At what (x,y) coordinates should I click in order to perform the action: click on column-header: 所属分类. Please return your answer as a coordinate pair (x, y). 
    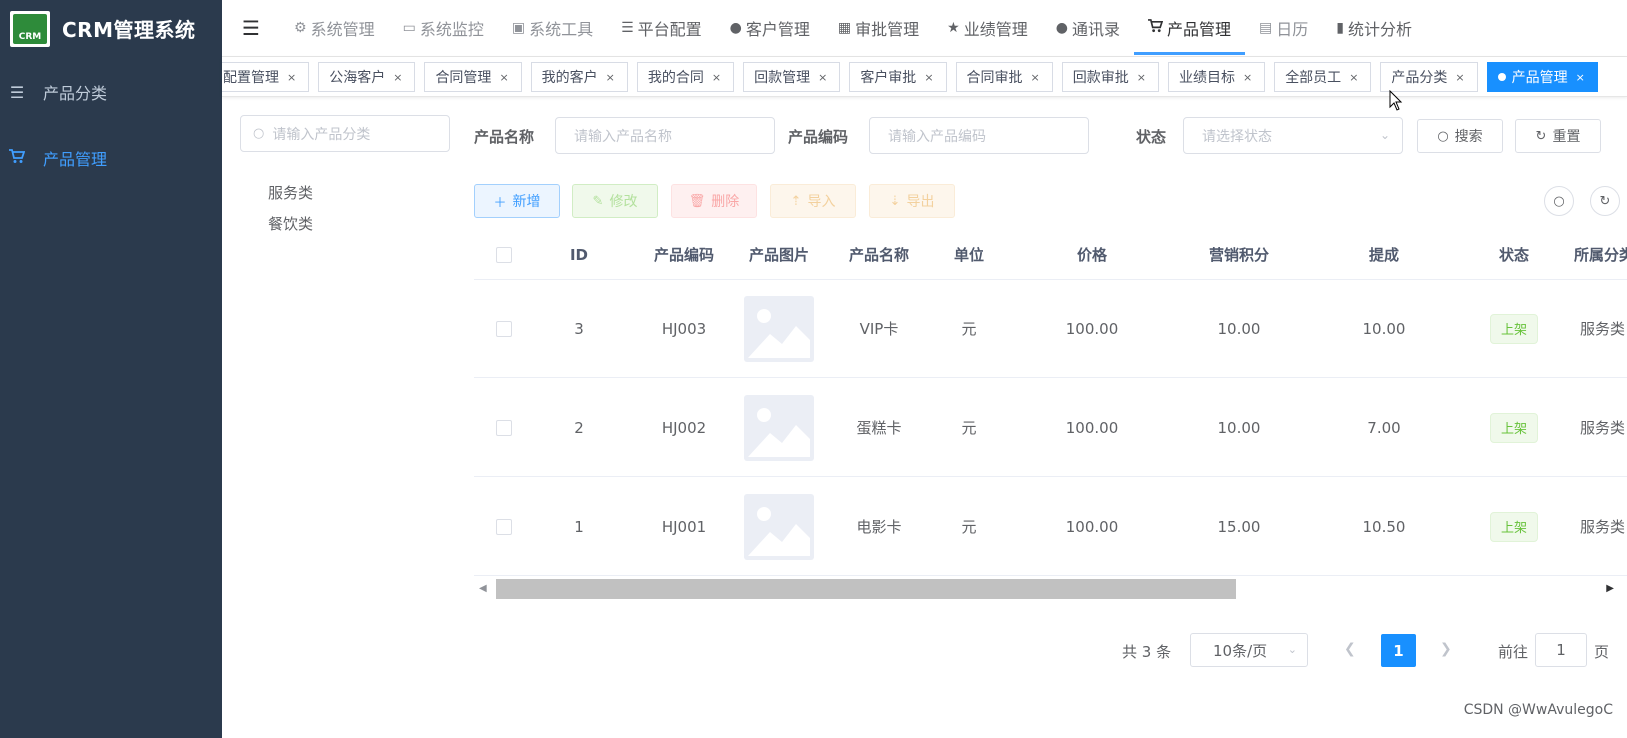
    Looking at the image, I should click on (1590, 254).